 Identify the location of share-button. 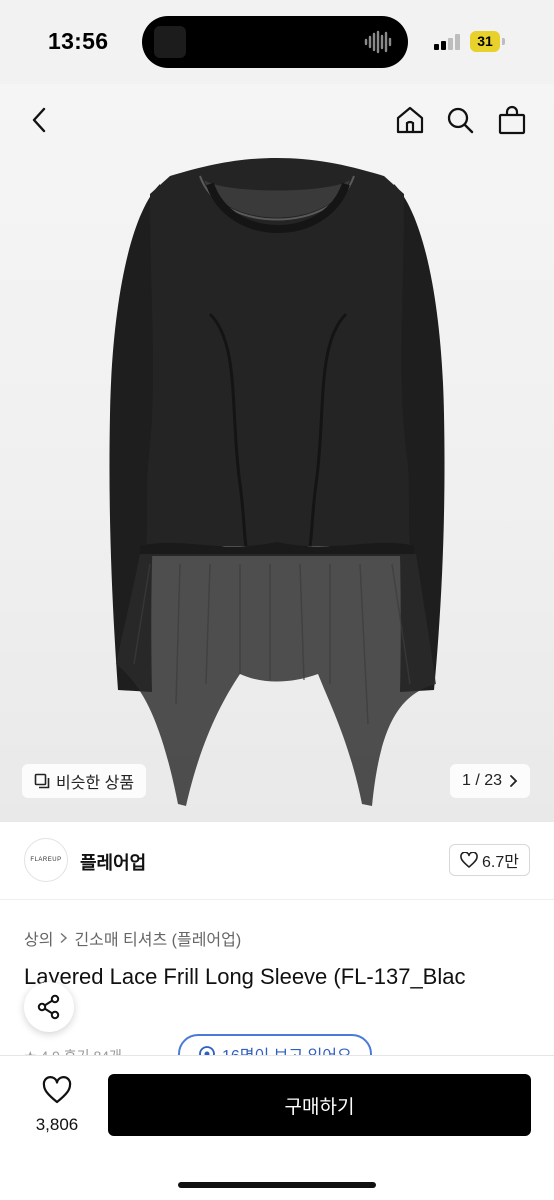
(49, 1007).